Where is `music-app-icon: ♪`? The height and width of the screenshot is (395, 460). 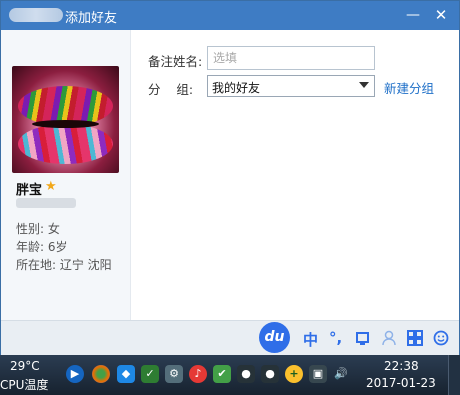
music-app-icon: ♪ is located at coordinates (198, 374).